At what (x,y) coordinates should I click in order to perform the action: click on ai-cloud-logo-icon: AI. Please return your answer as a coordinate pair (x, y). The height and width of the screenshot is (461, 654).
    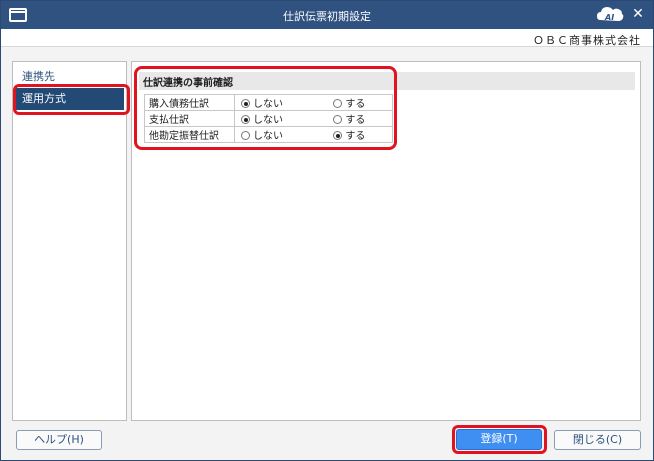
    Looking at the image, I should click on (610, 14).